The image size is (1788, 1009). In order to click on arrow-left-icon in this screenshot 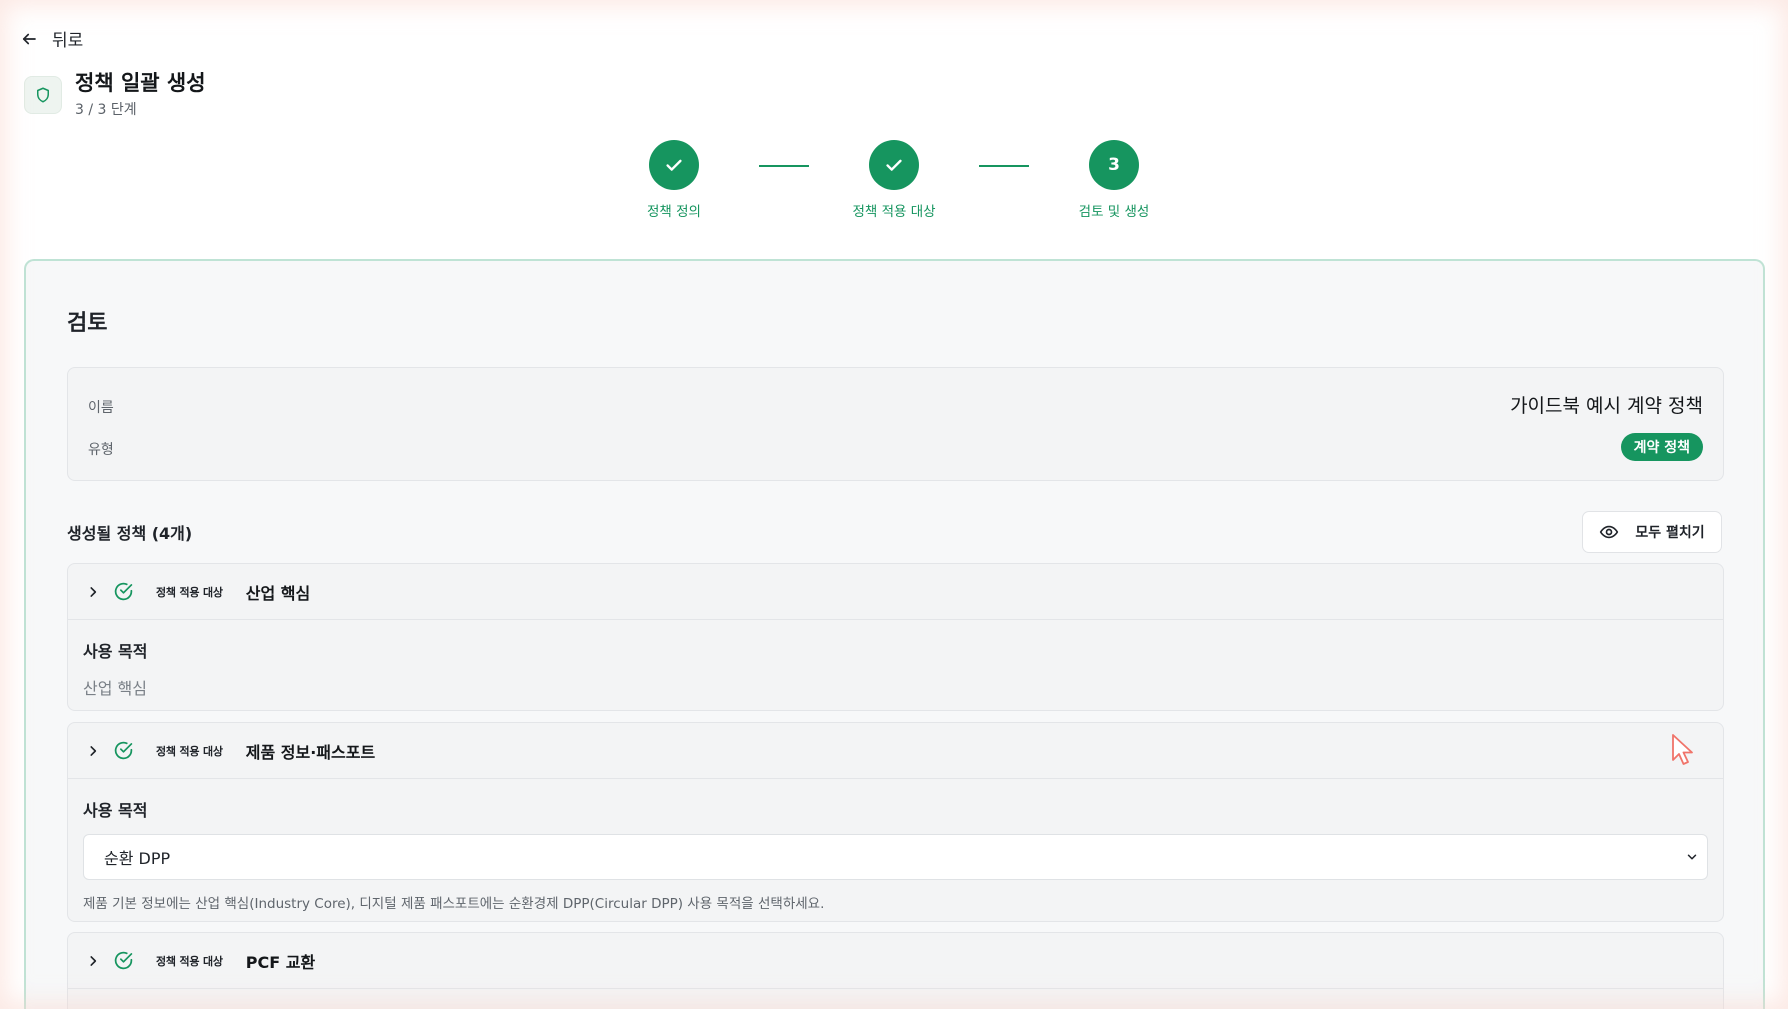, I will do `click(29, 38)`.